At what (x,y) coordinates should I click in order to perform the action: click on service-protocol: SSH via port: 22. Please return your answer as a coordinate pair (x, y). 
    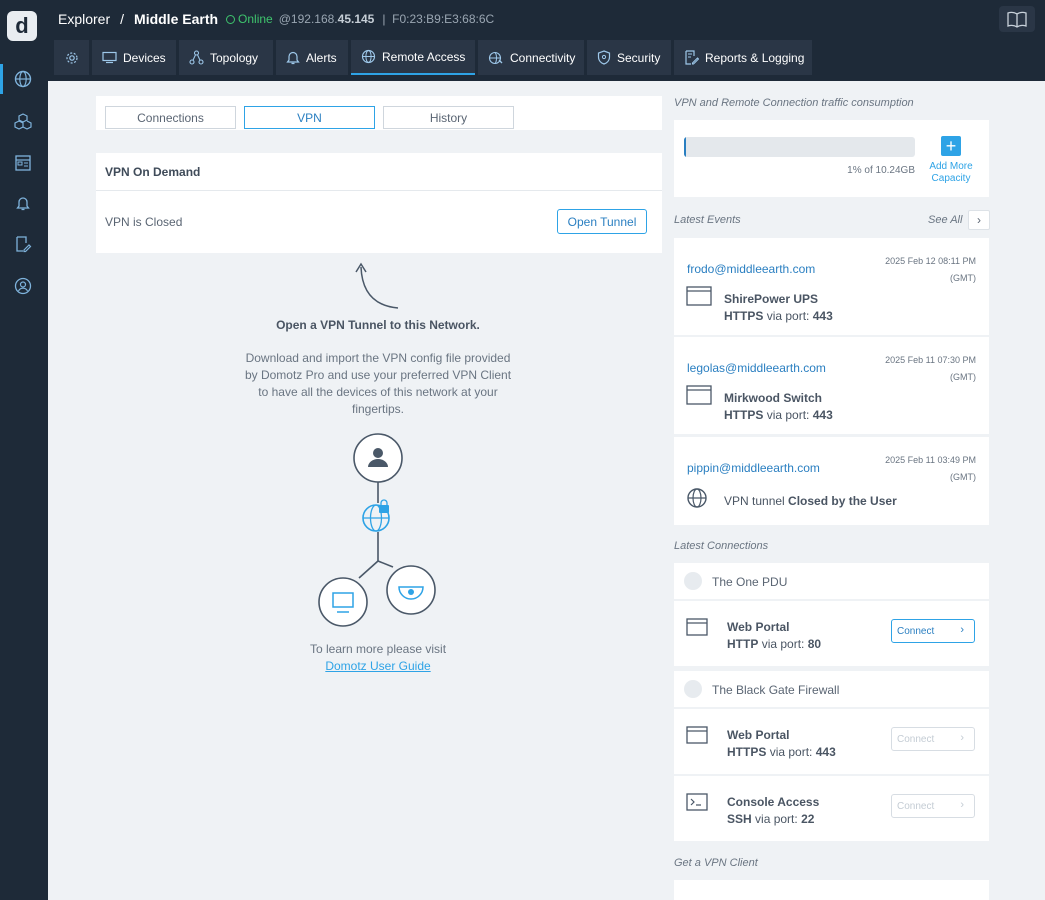
    Looking at the image, I should click on (770, 819).